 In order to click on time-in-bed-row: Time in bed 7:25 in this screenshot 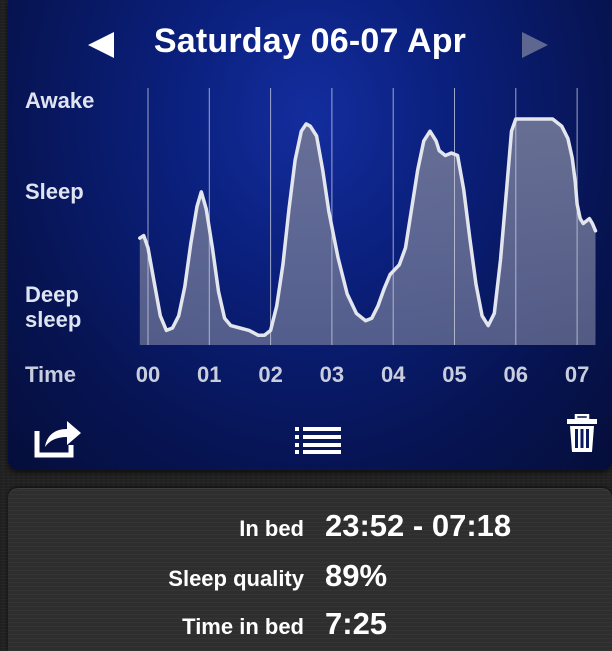, I will do `click(310, 626)`.